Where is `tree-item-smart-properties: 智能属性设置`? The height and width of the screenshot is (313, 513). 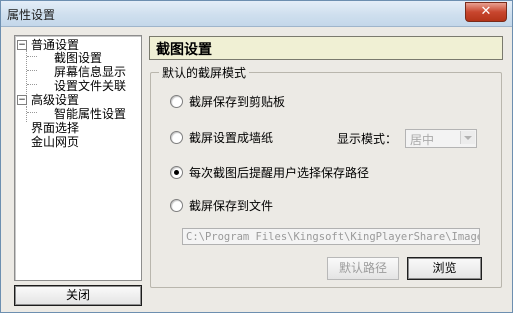 tree-item-smart-properties: 智能属性设置 is located at coordinates (90, 114).